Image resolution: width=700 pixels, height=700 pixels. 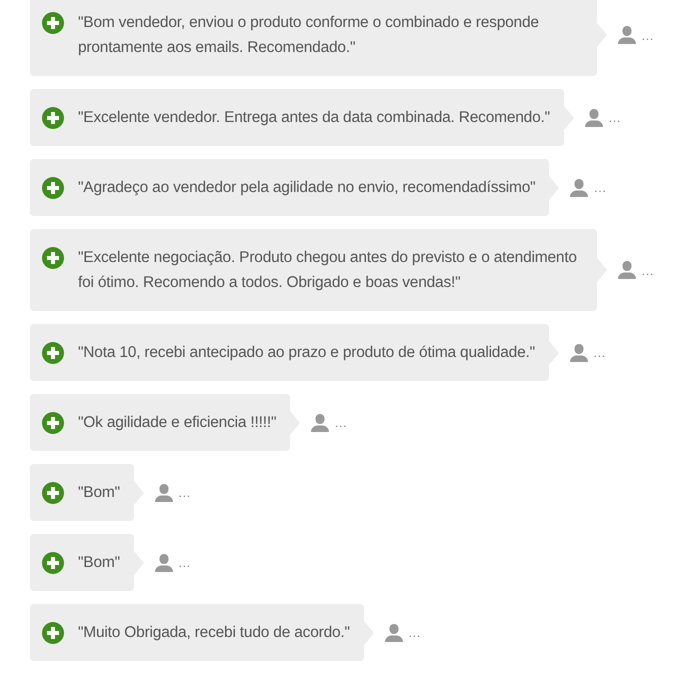 I want to click on comment-text: "Ok agilidade e eficiencia !!!!!", so click(x=177, y=423).